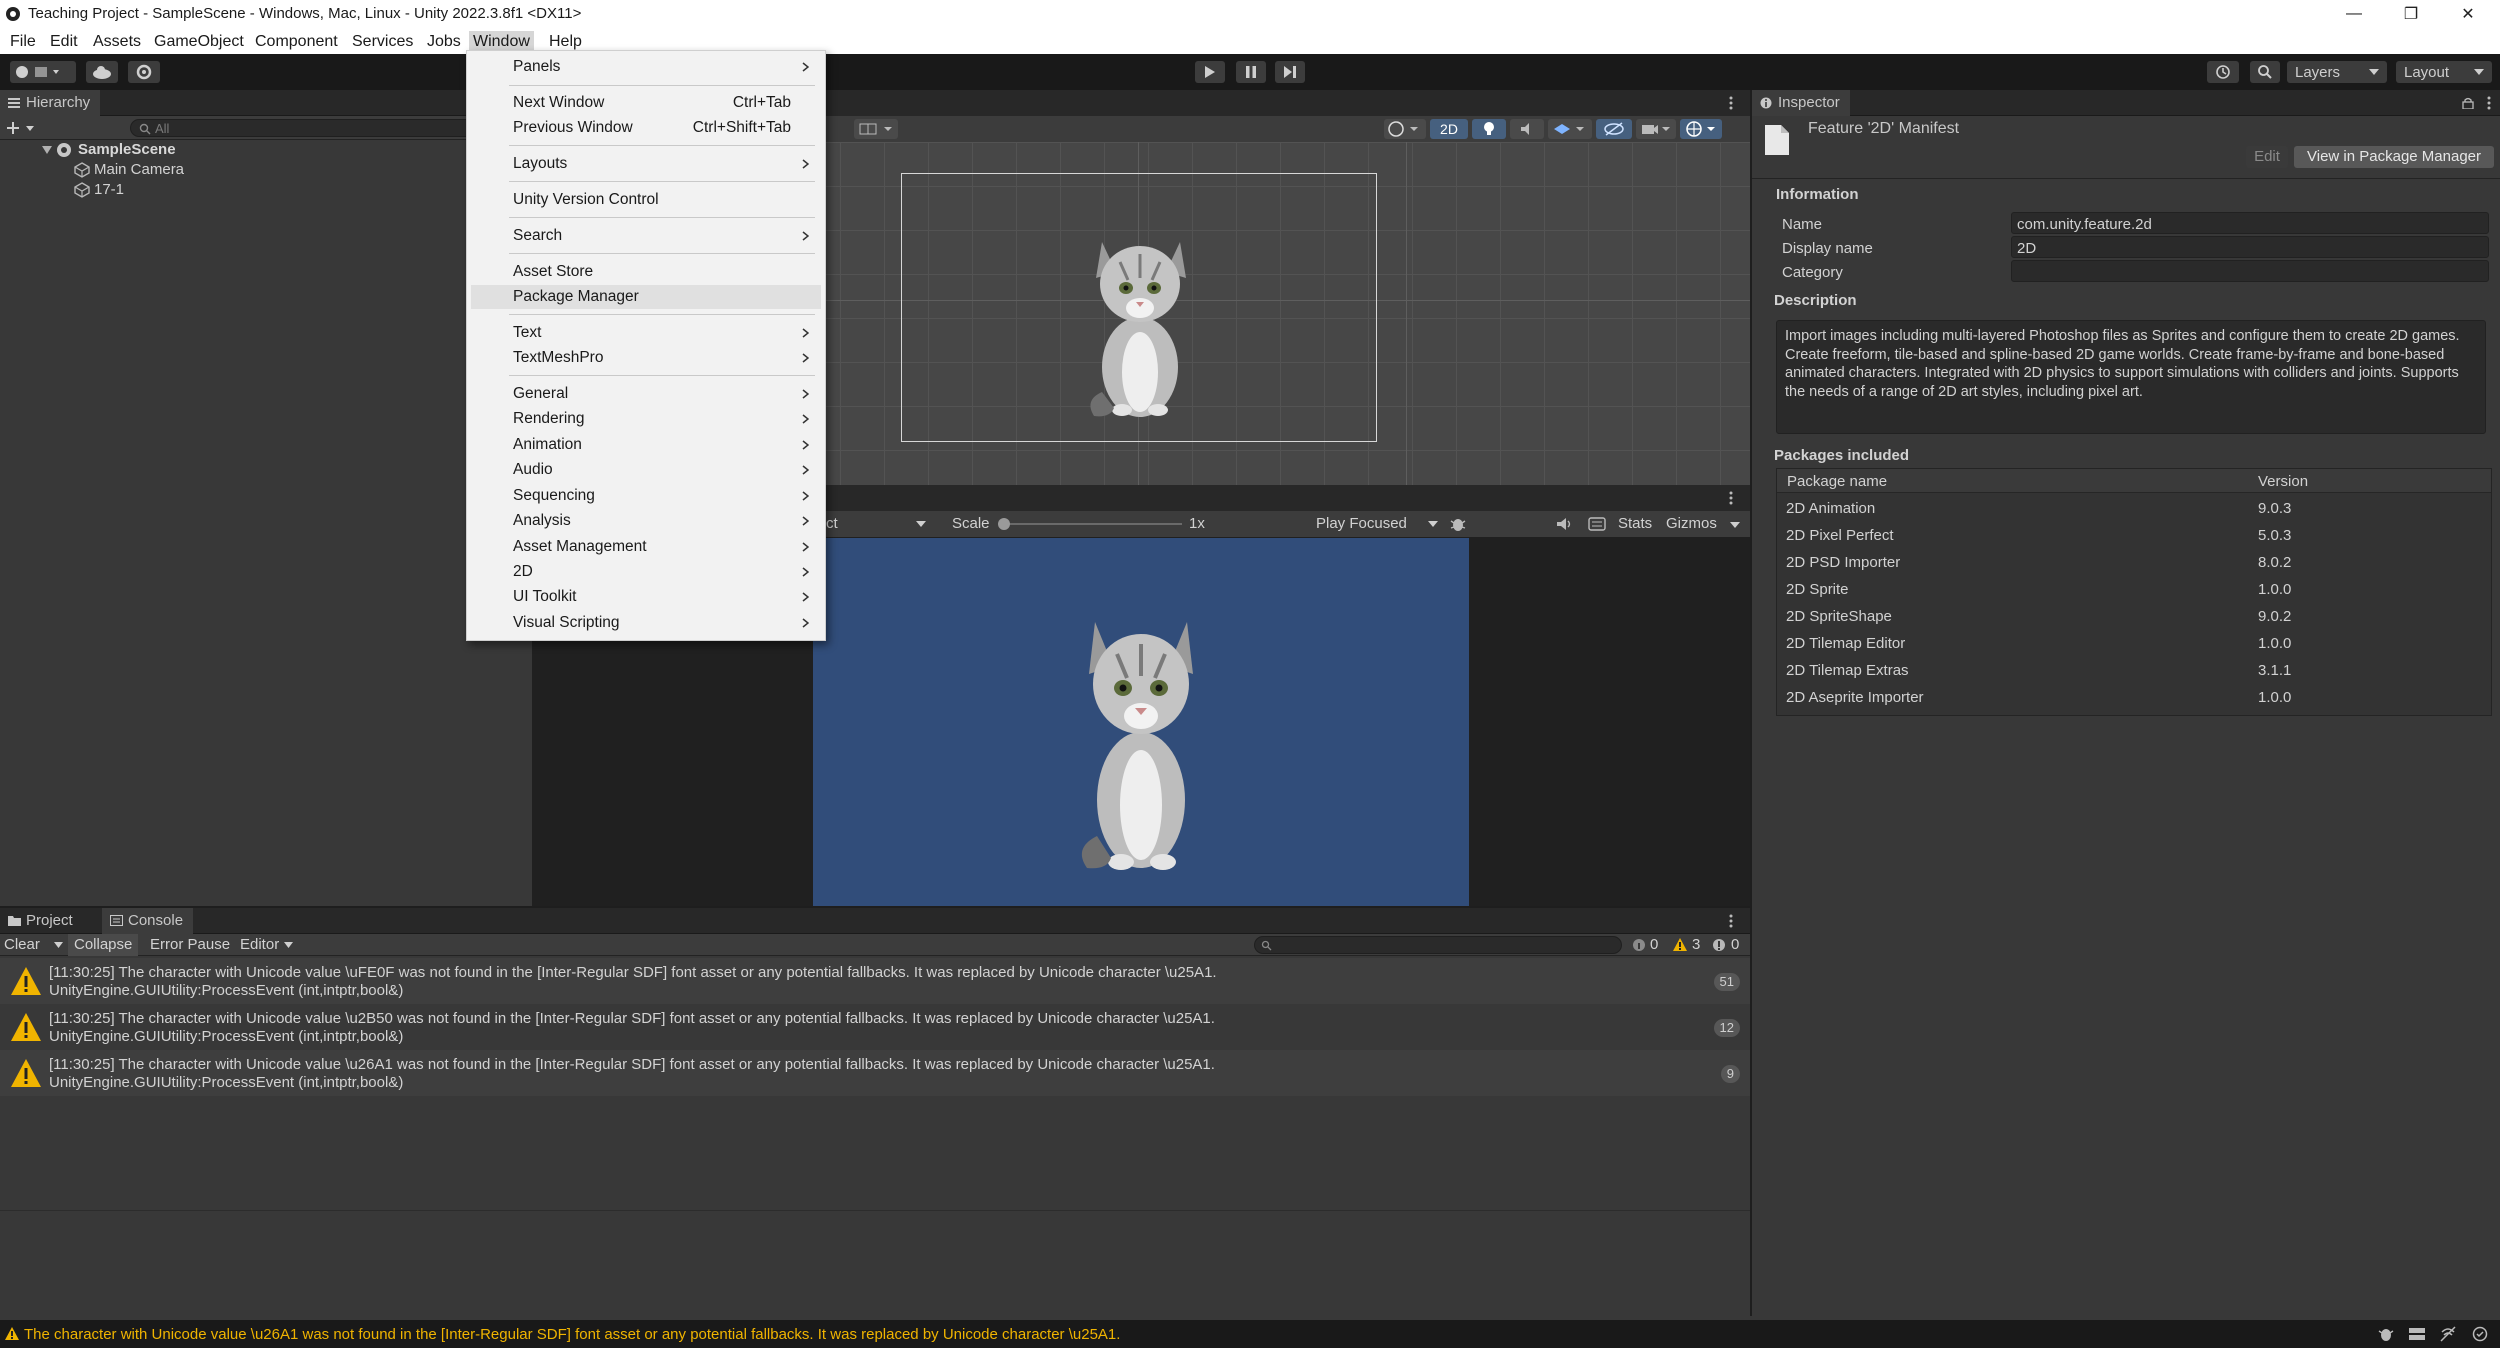 This screenshot has width=2500, height=1348. Describe the element at coordinates (1378, 524) in the screenshot. I see `play-mode-dropdown: Play Focused` at that location.